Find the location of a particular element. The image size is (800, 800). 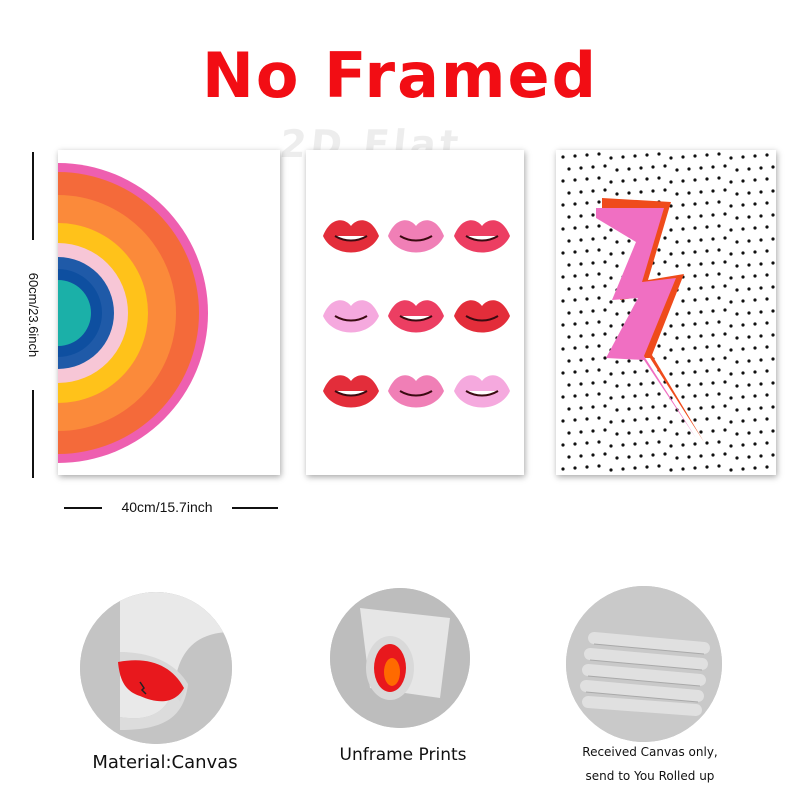

page-title: No Framed is located at coordinates (400, 75).